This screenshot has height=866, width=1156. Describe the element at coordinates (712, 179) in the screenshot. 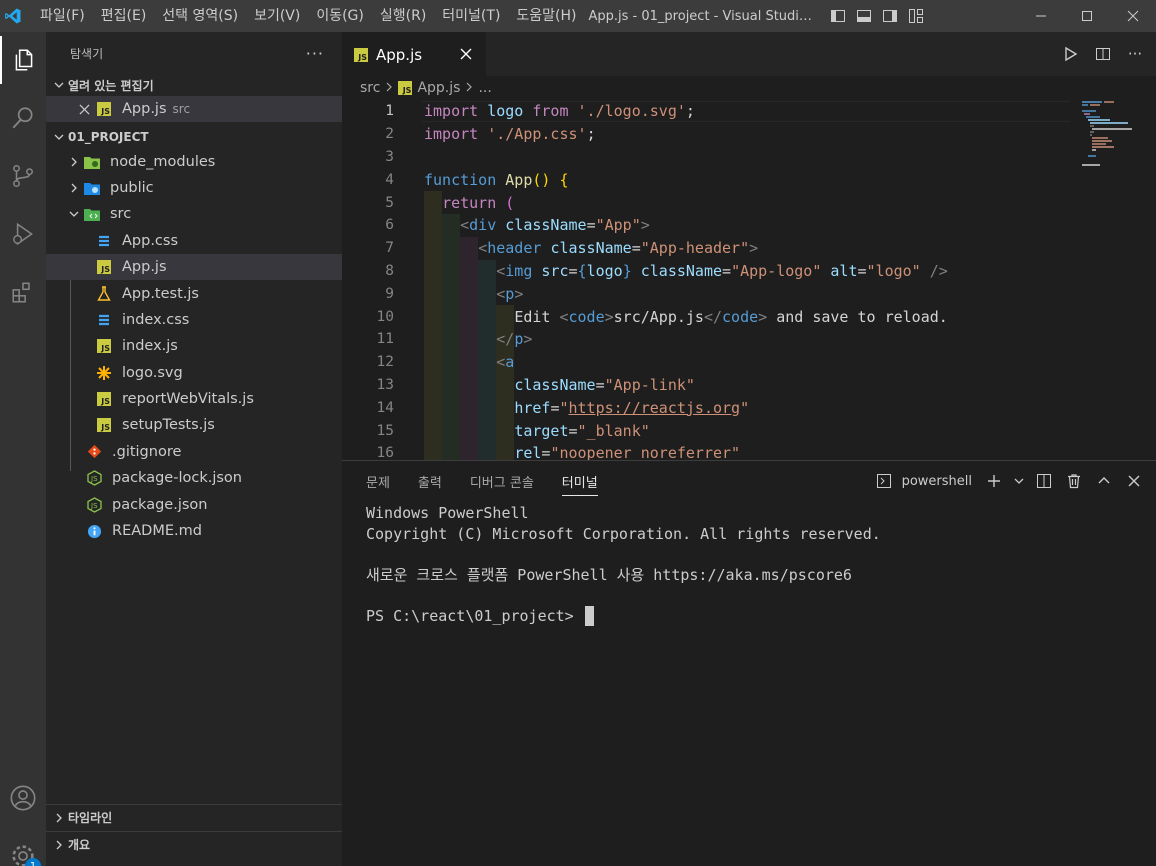

I see `code-line: 4 function App() {` at that location.